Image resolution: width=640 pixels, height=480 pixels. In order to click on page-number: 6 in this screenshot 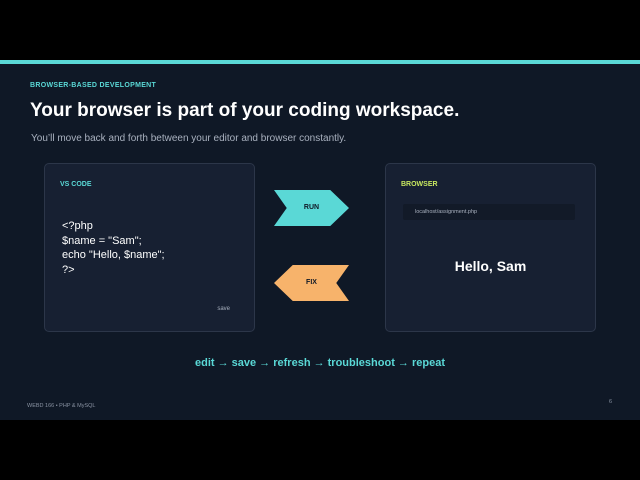, I will do `click(610, 402)`.